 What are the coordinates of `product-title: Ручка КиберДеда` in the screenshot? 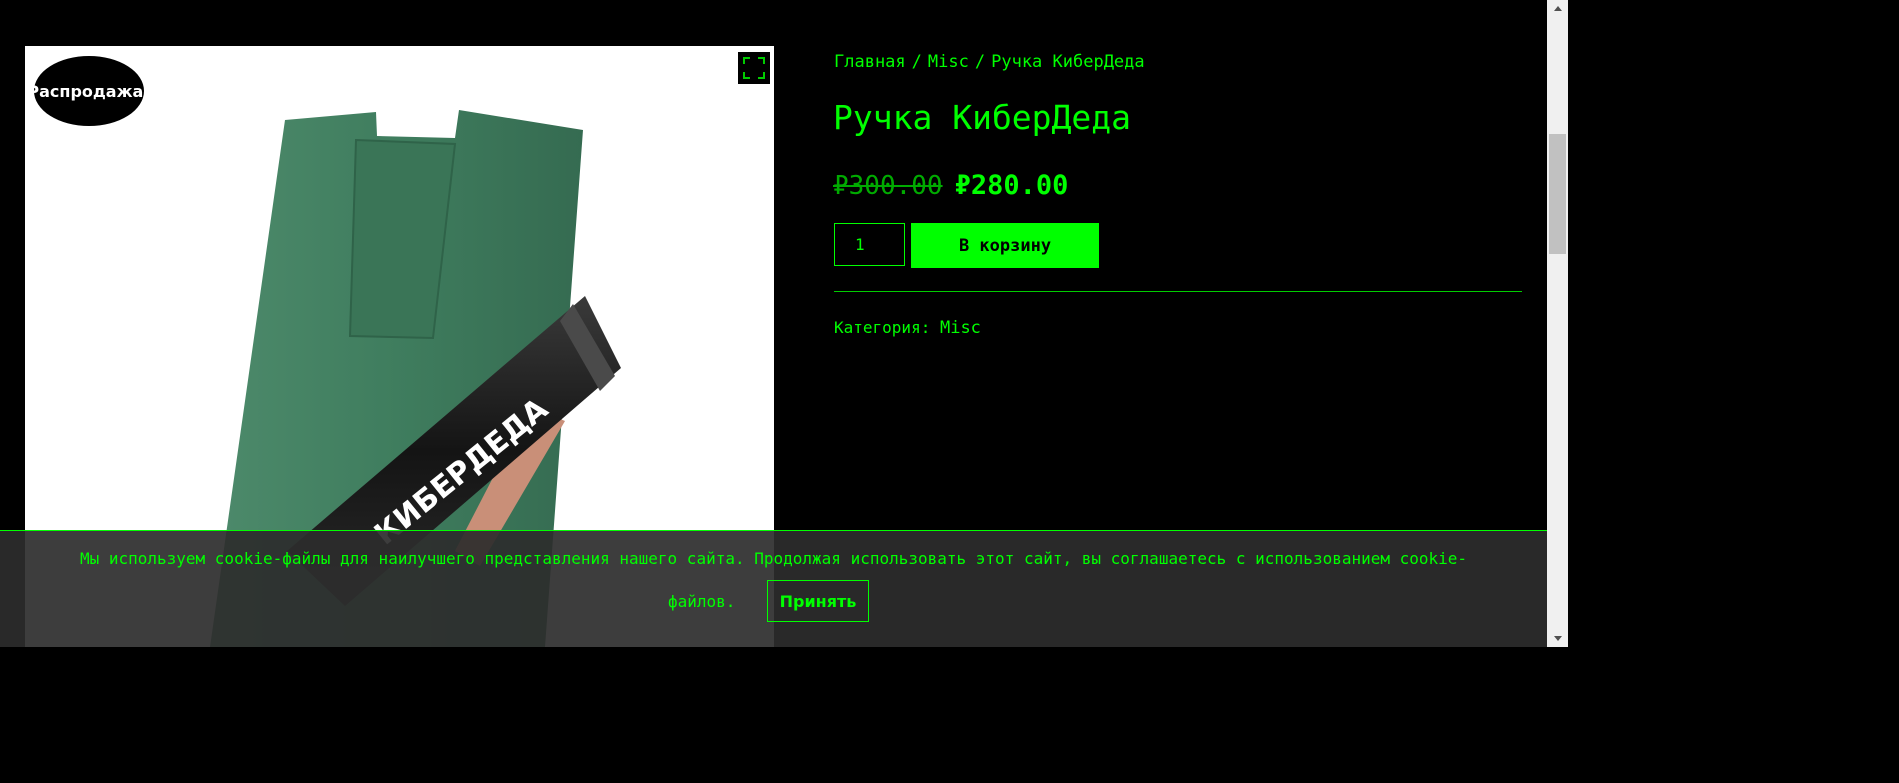 It's located at (982, 117).